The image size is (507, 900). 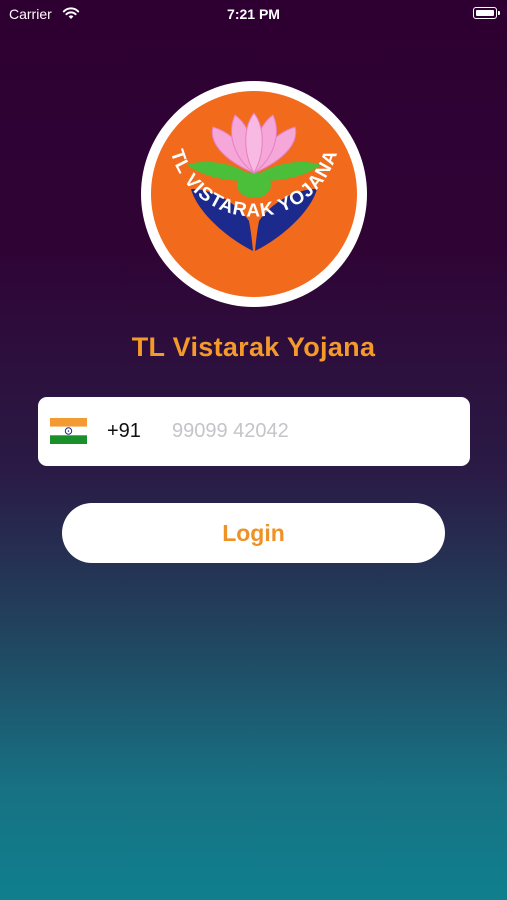 I want to click on login-button: Login, so click(x=253, y=533).